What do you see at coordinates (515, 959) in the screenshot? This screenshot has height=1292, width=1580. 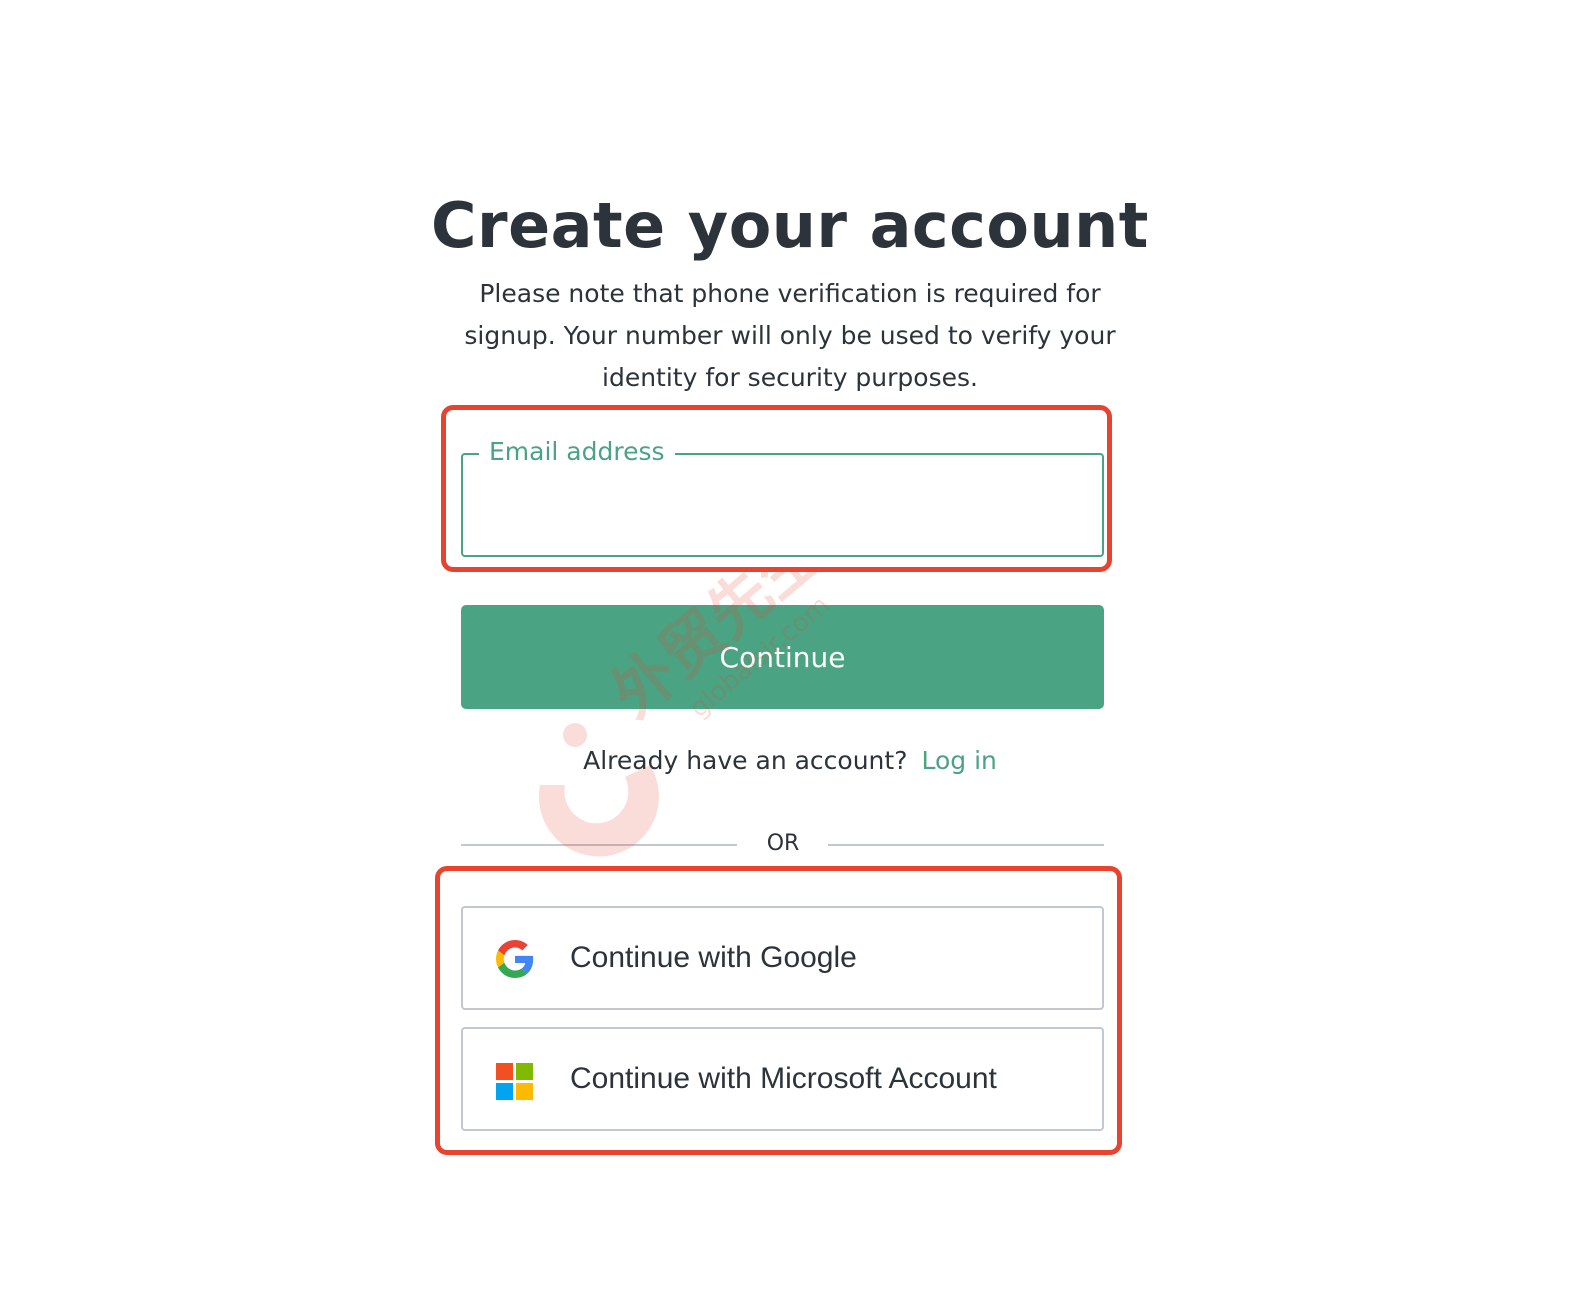 I see `google-icon` at bounding box center [515, 959].